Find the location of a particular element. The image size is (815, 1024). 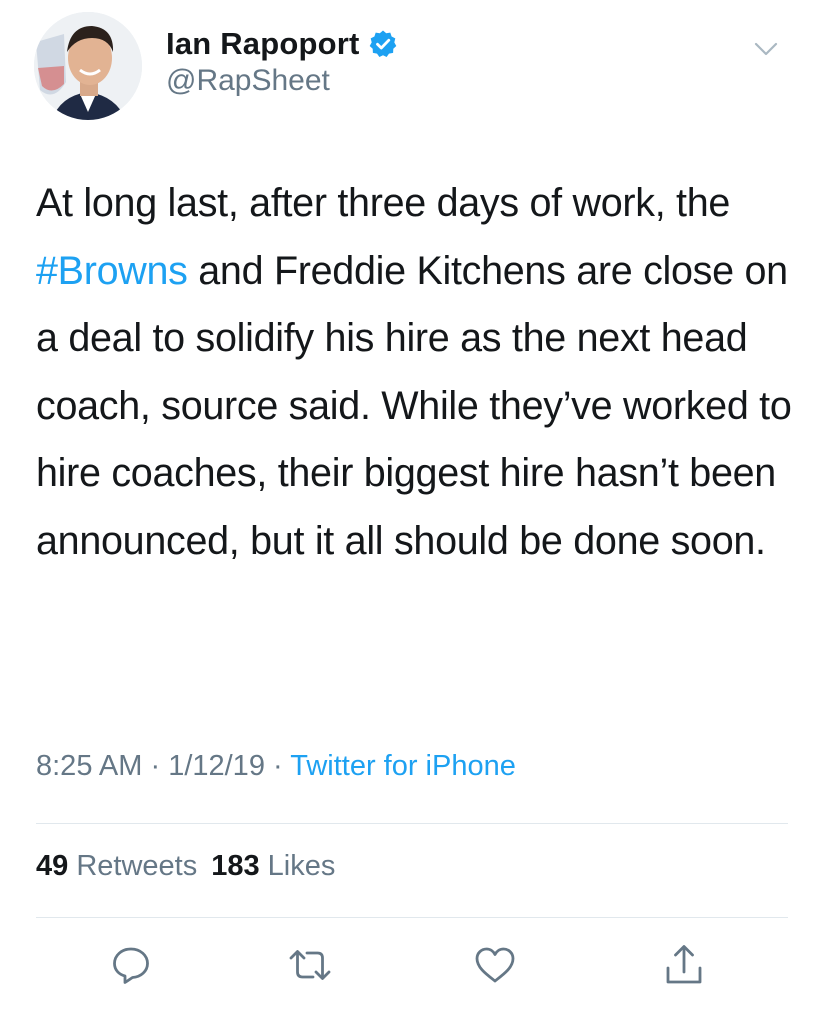

retweets-stat: 49 Retweets is located at coordinates (116, 866).